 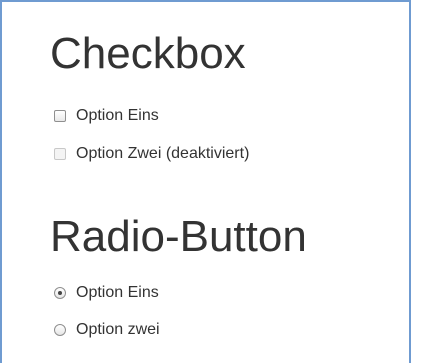 What do you see at coordinates (60, 330) in the screenshot?
I see `radio-option-zwei-button` at bounding box center [60, 330].